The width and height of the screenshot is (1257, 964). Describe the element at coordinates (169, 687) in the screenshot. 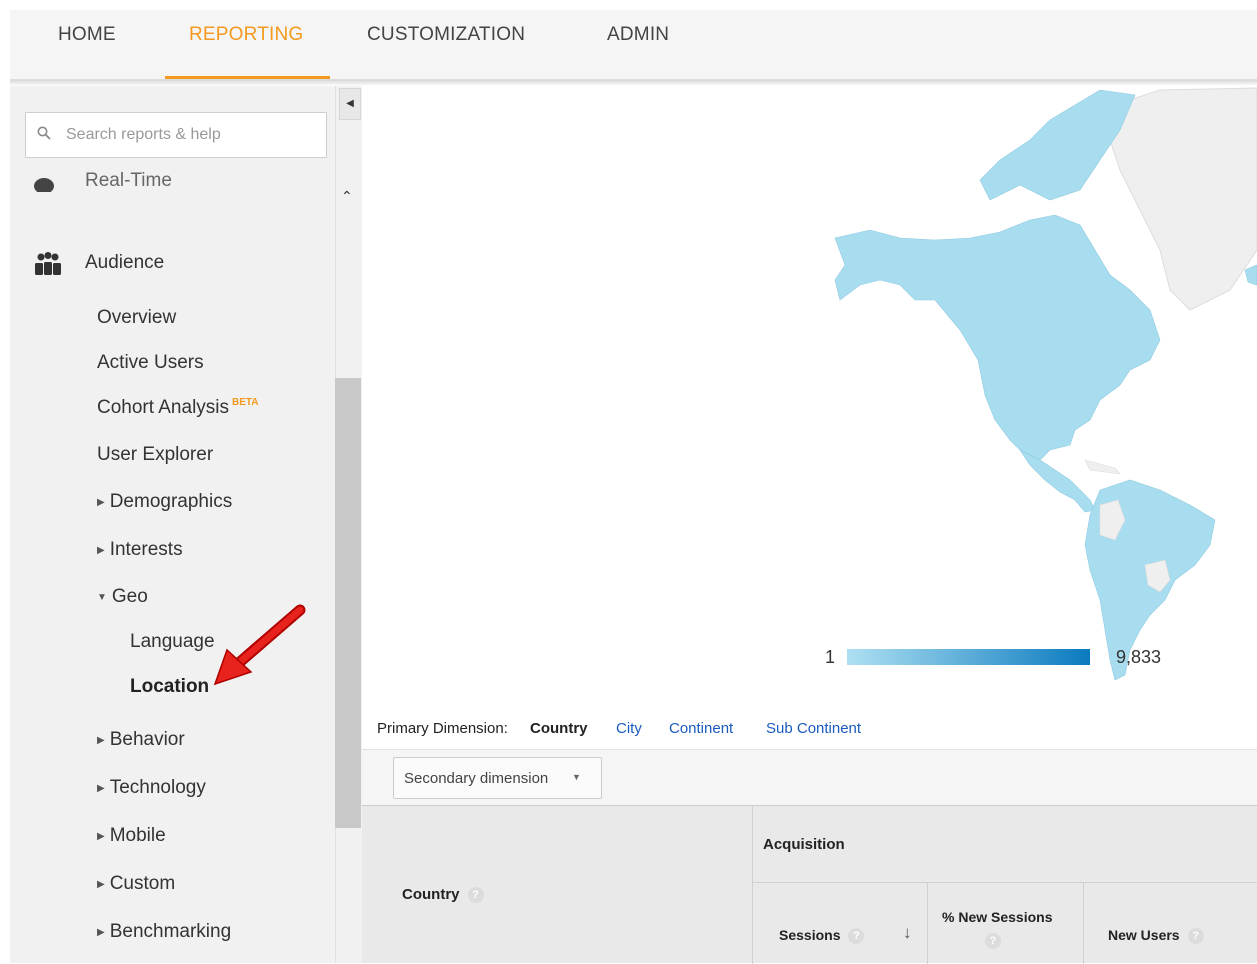

I see `sidebar-item-location: Location` at that location.